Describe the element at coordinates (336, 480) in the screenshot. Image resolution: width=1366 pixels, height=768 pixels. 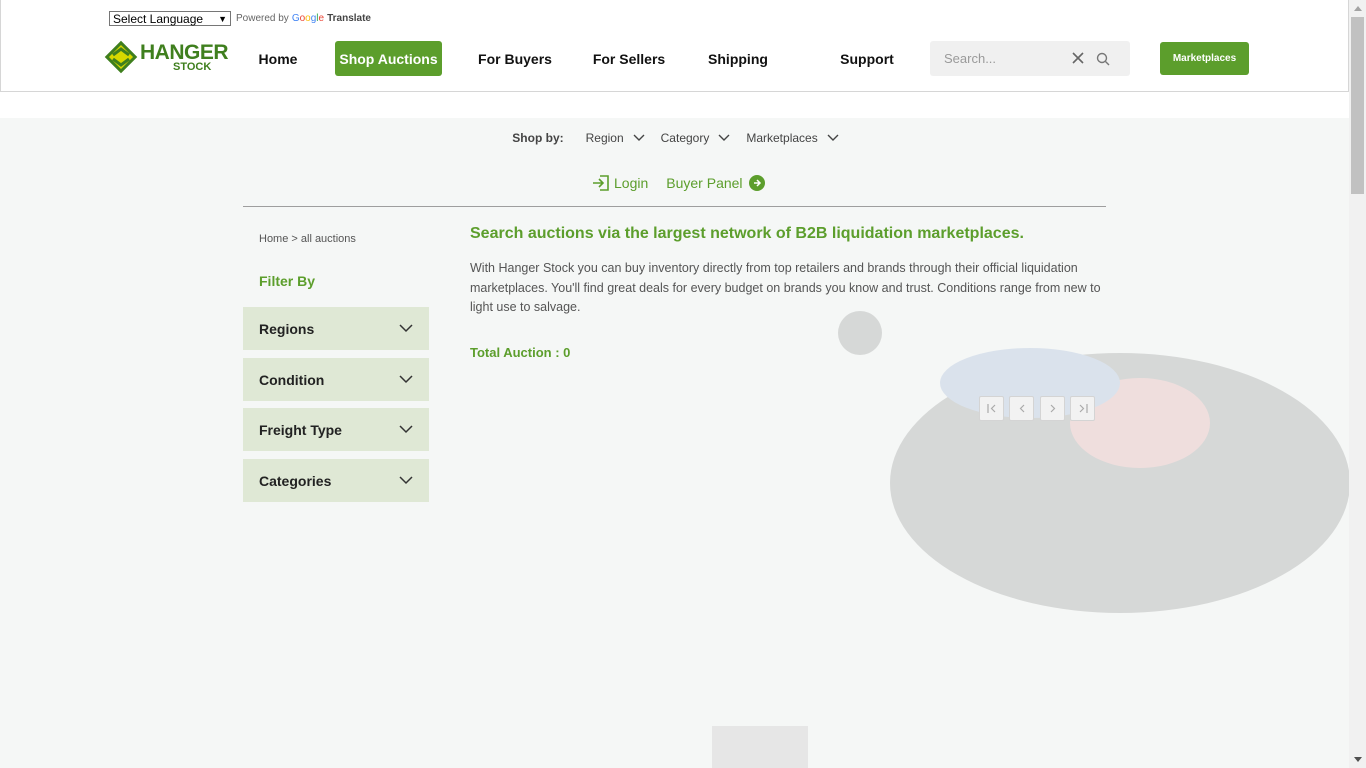
I see `filter-categories: Categories` at that location.